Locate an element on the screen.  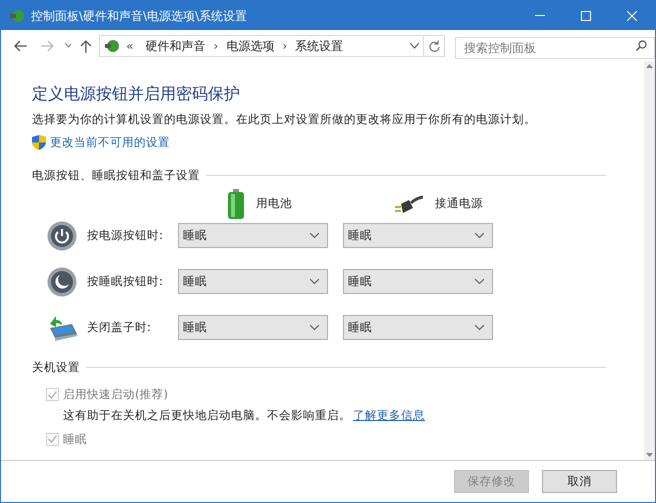
window-title: 控制面板\硬件和声音\电源选项\系统设置 is located at coordinates (139, 16).